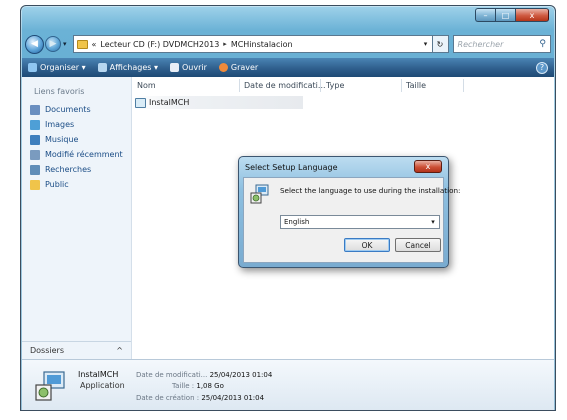 The width and height of the screenshot is (567, 420). I want to click on close-button: x, so click(532, 15).